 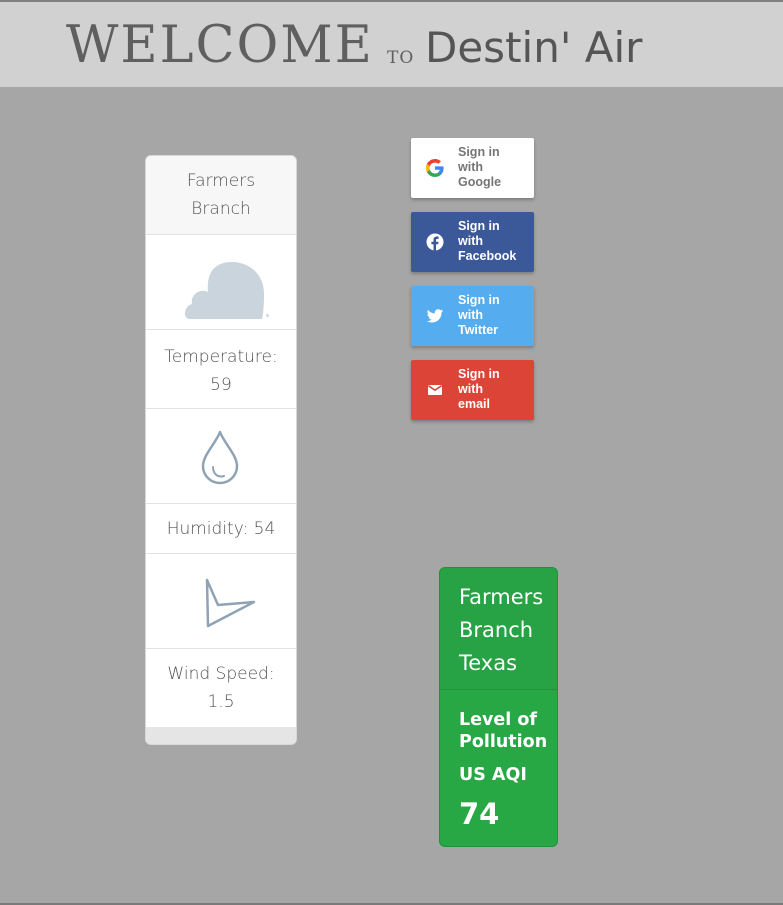 I want to click on aqi-unit-label: US AQI, so click(x=493, y=775).